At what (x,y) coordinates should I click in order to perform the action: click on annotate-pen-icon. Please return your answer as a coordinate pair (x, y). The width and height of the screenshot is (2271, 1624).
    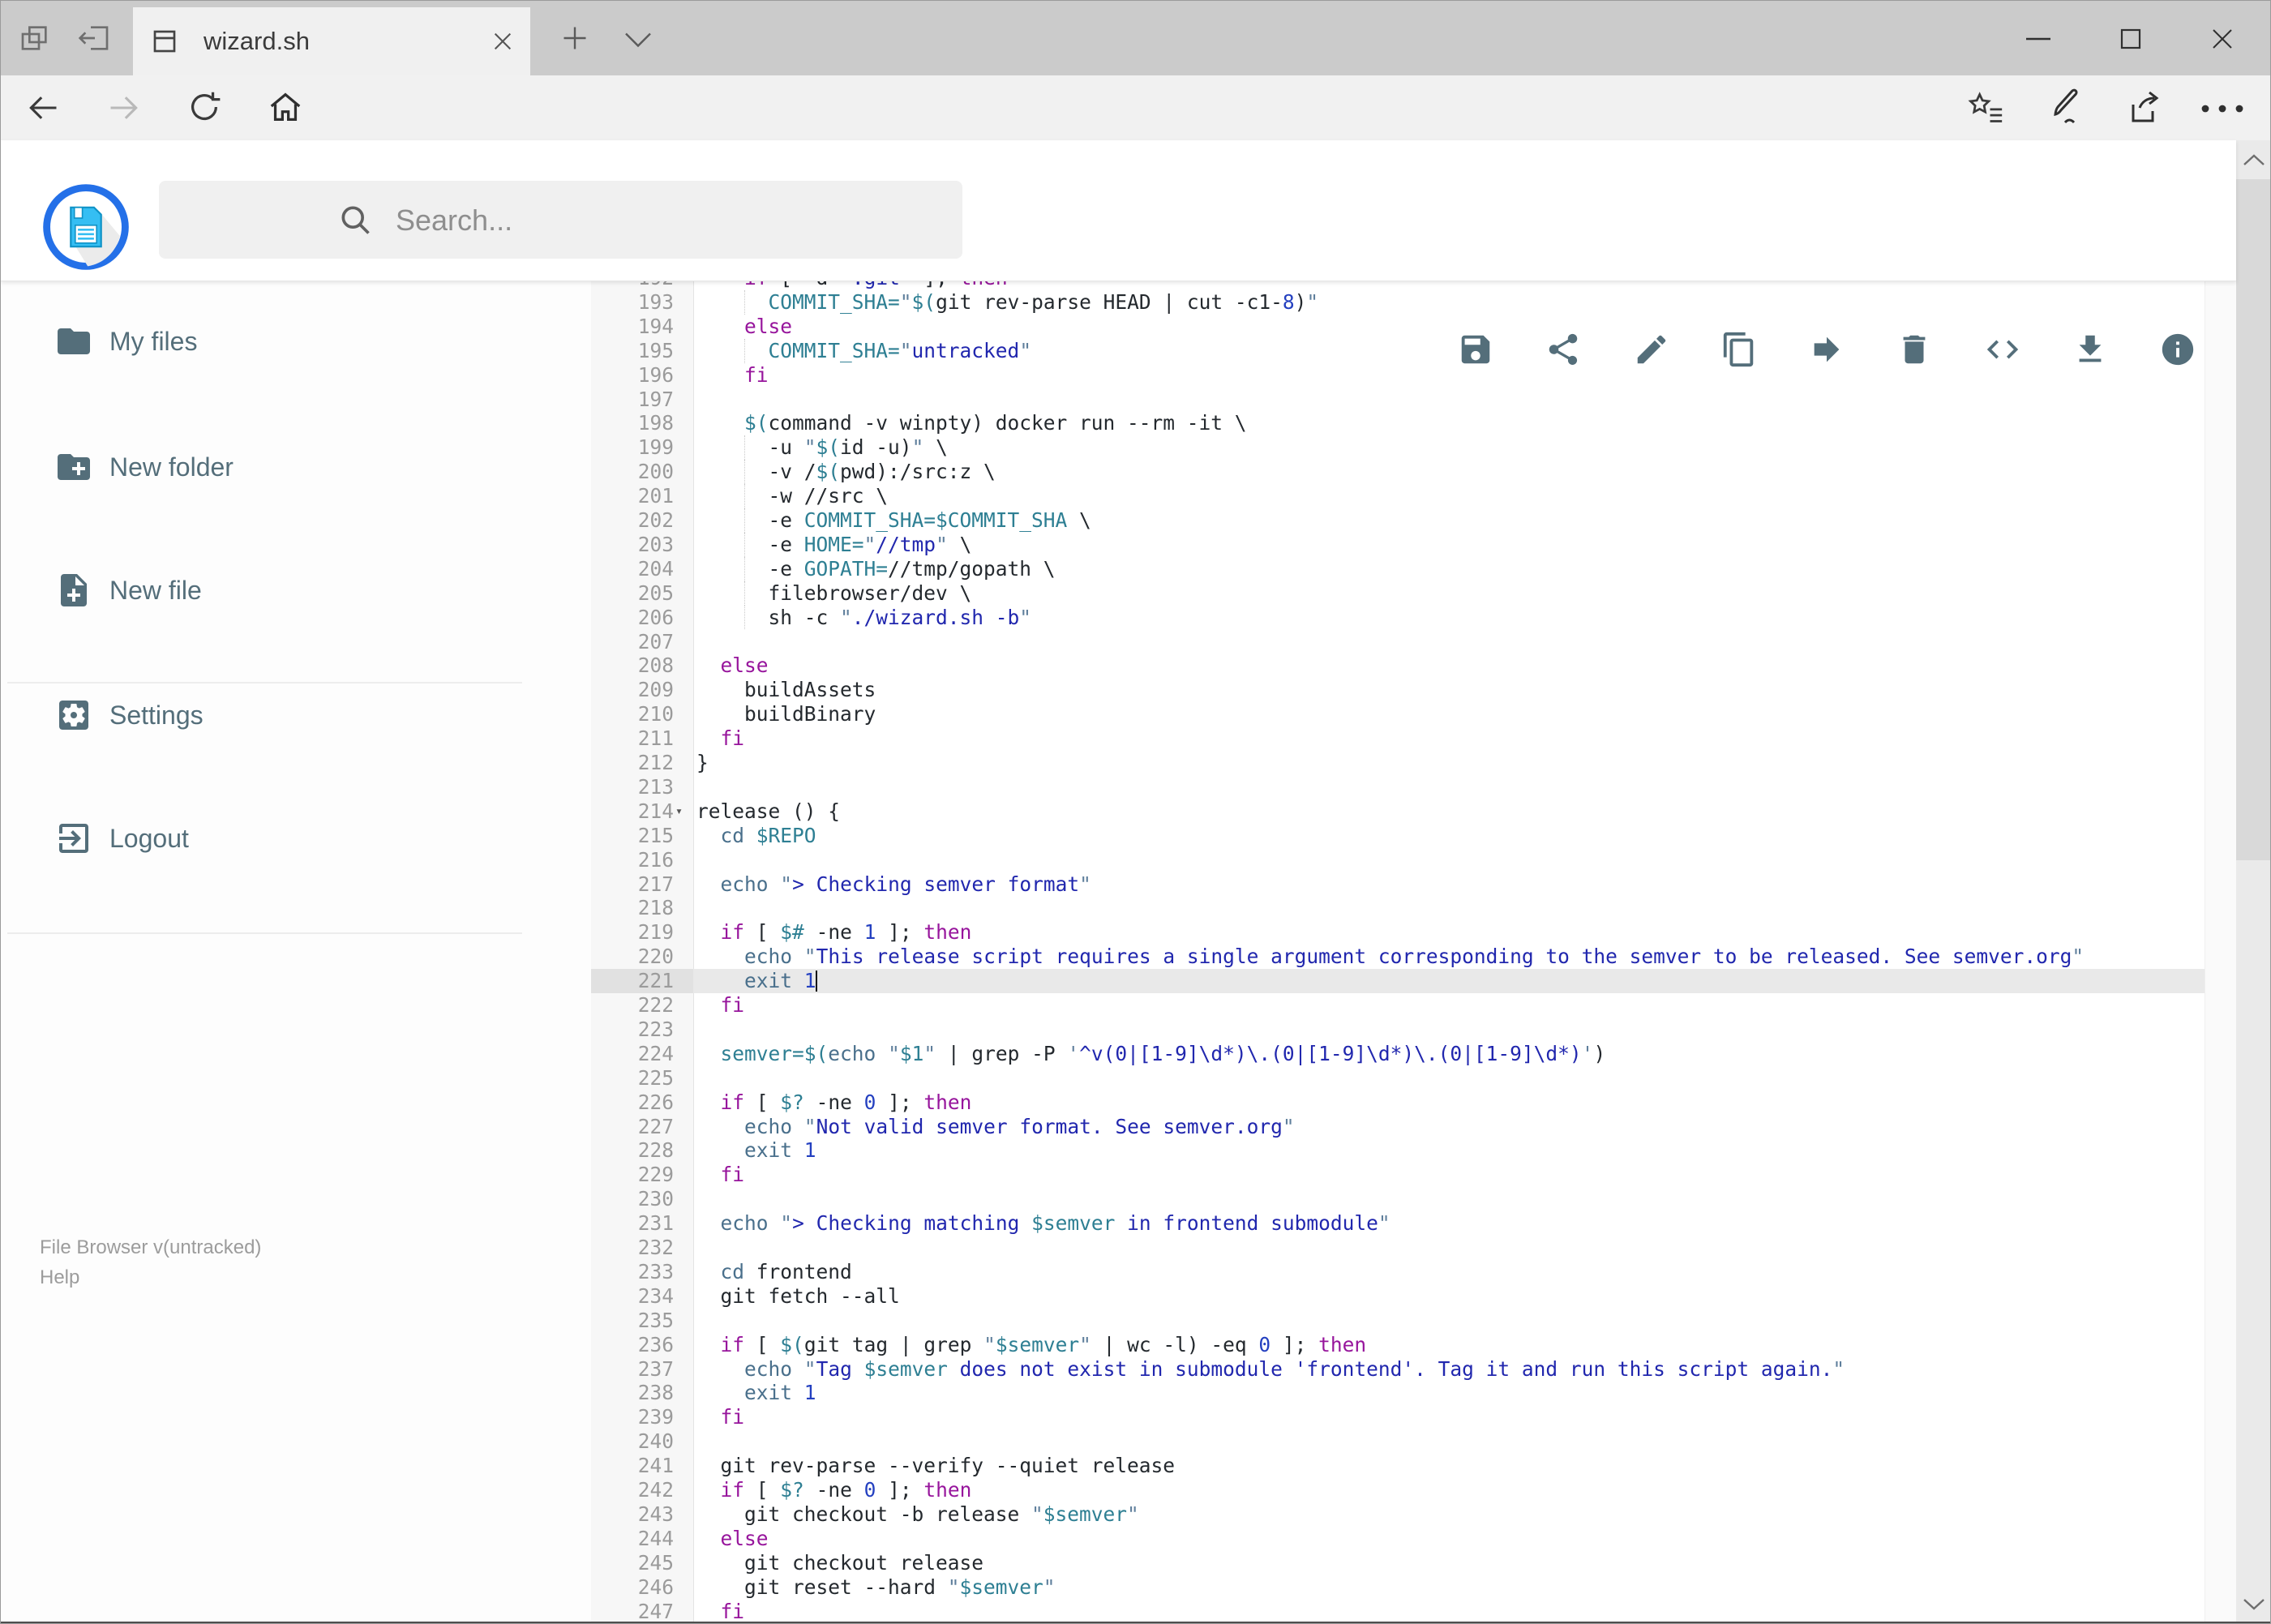
    Looking at the image, I should click on (2066, 108).